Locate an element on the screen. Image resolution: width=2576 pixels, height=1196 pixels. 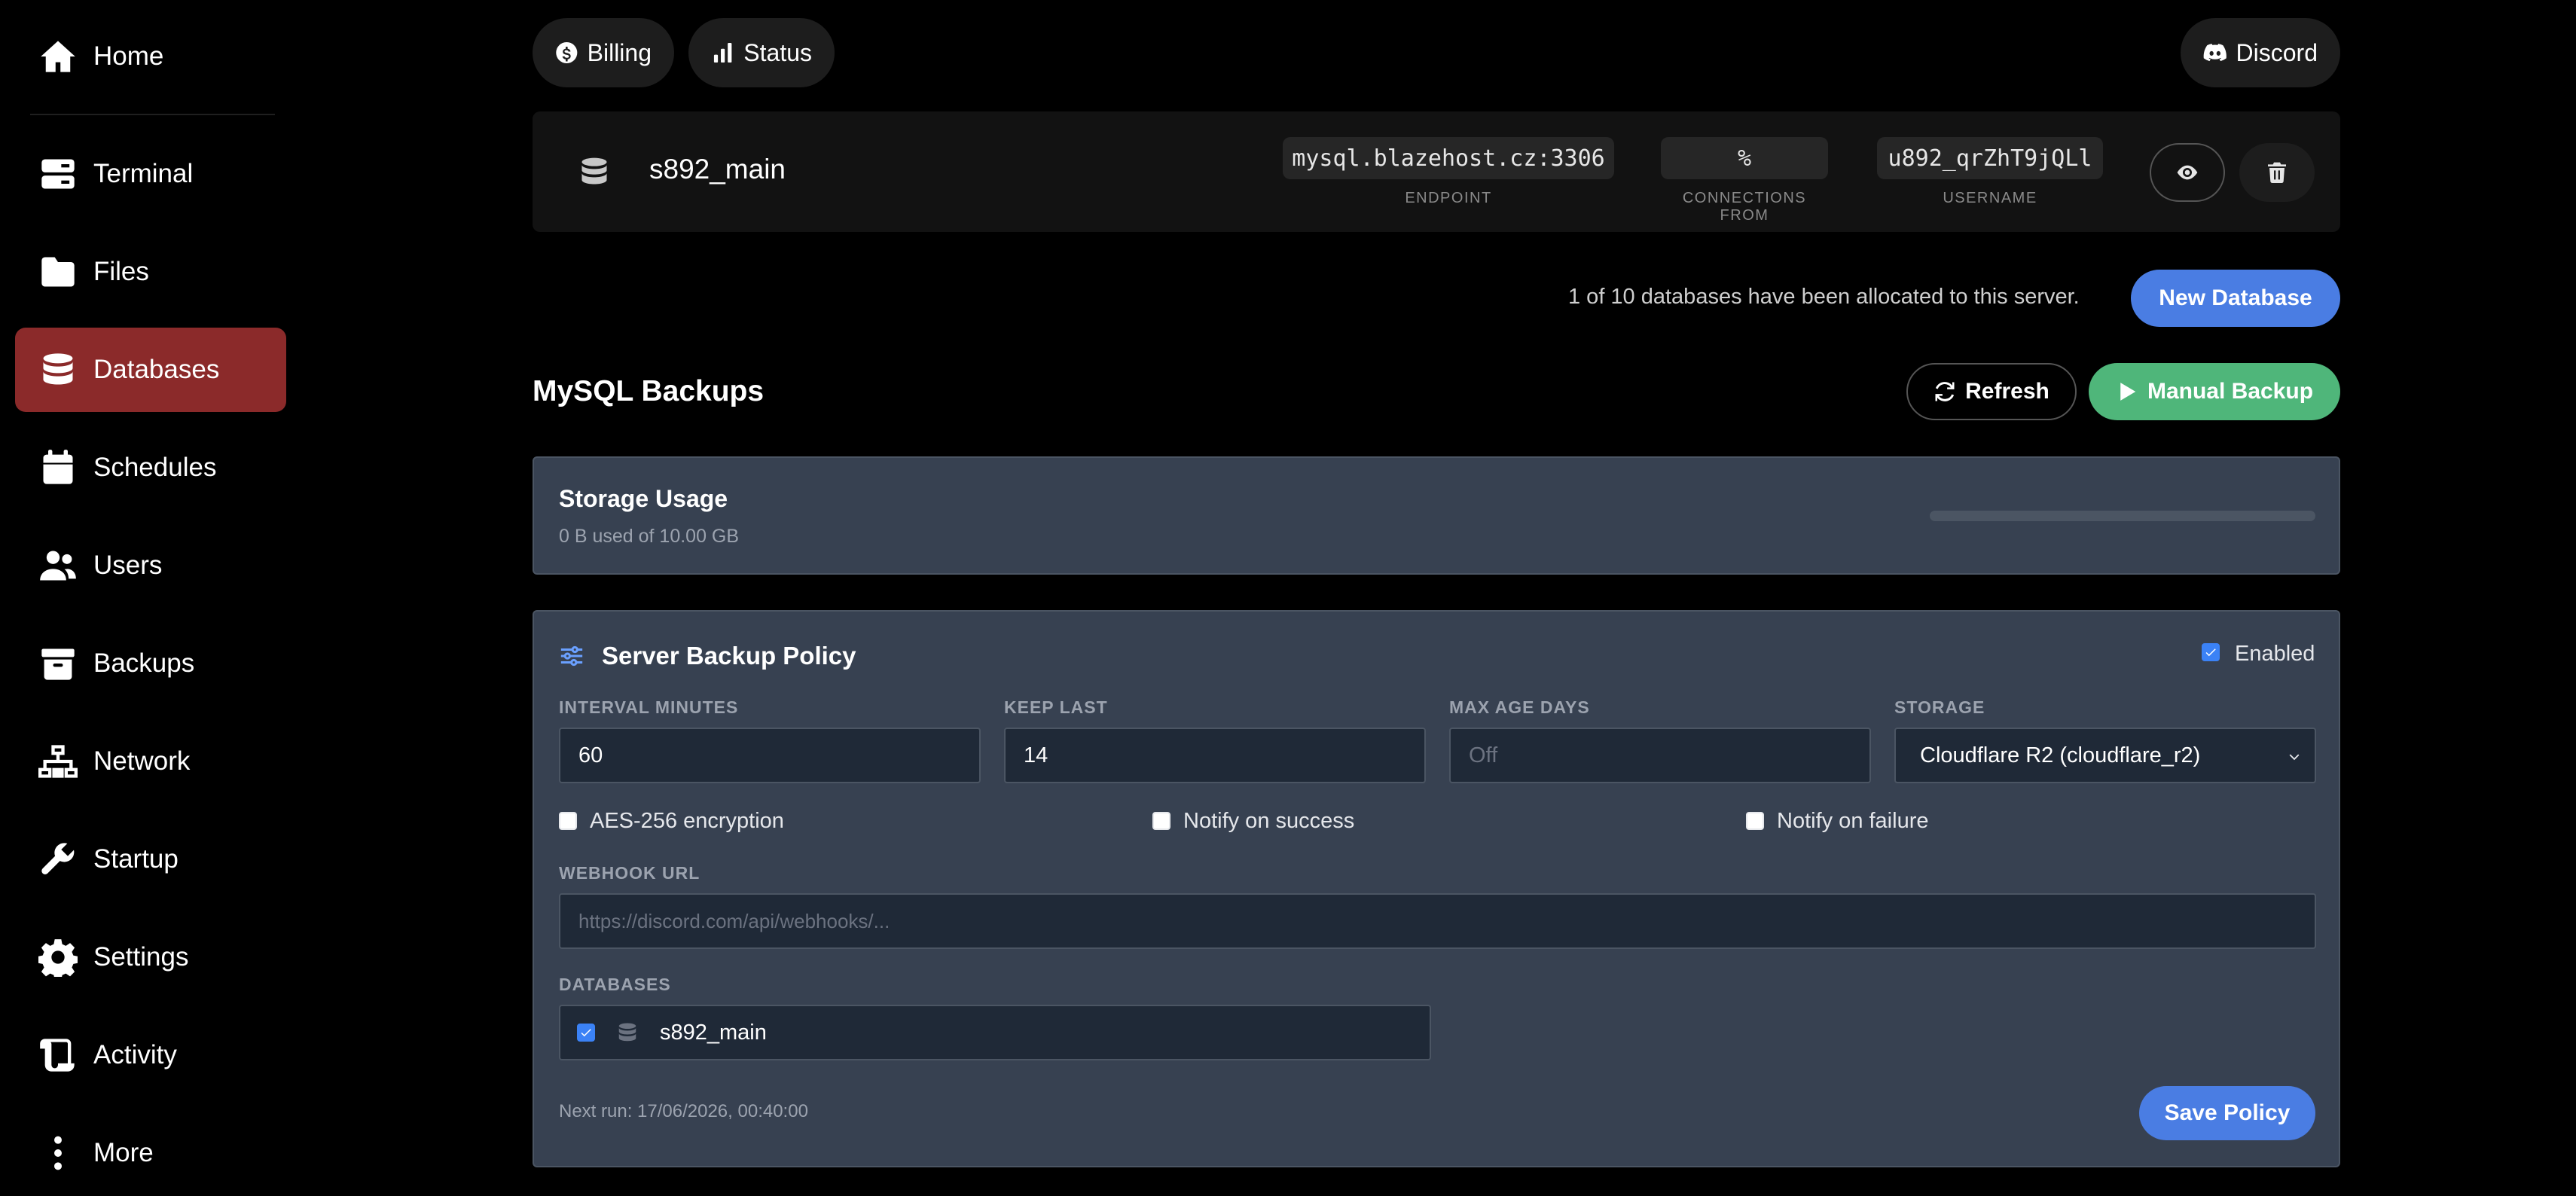
notify-failure-label: Notify on failure is located at coordinates (1853, 821).